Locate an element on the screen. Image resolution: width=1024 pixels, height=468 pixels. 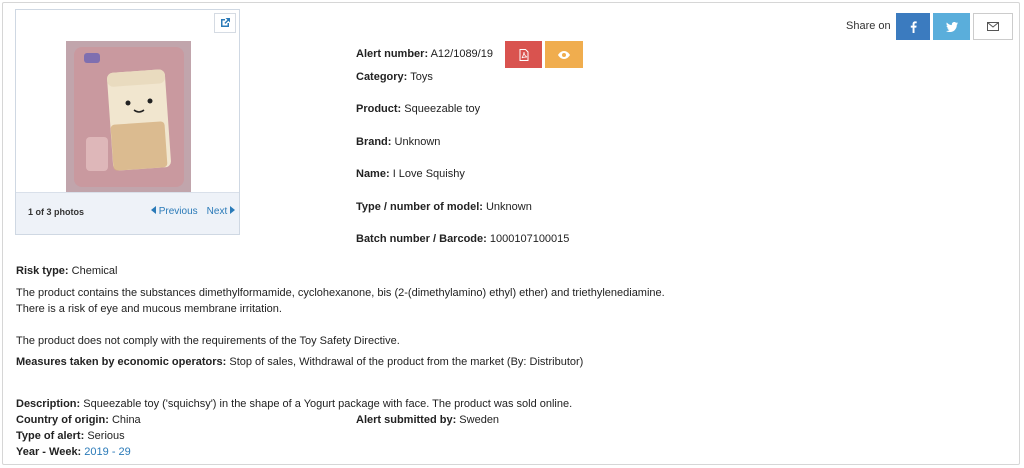
alert-type-value: Serious is located at coordinates (106, 436).